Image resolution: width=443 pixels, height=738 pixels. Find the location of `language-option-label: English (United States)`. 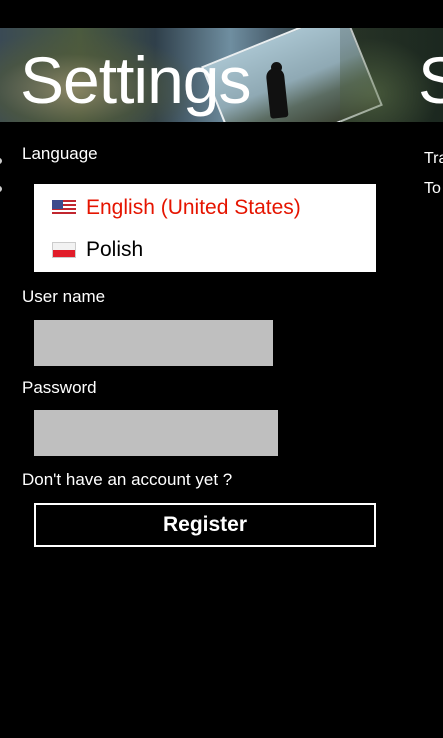

language-option-label: English (United States) is located at coordinates (193, 207).